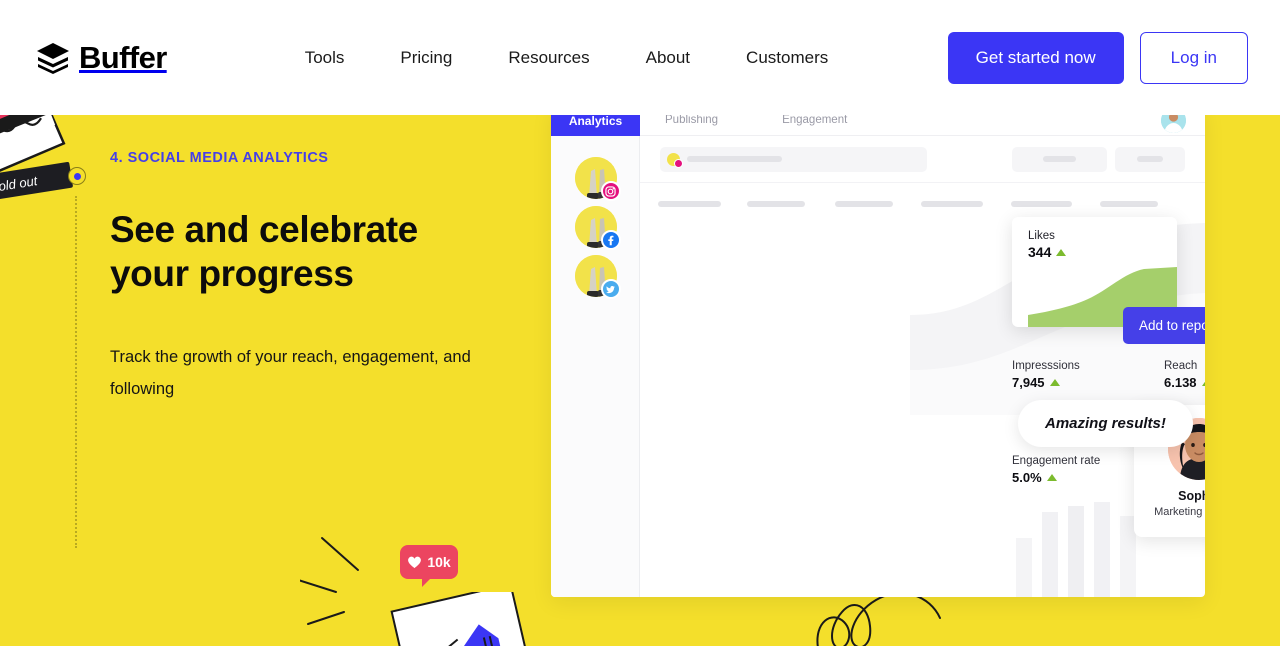  I want to click on stat-label: Engagement rate, so click(1056, 461).